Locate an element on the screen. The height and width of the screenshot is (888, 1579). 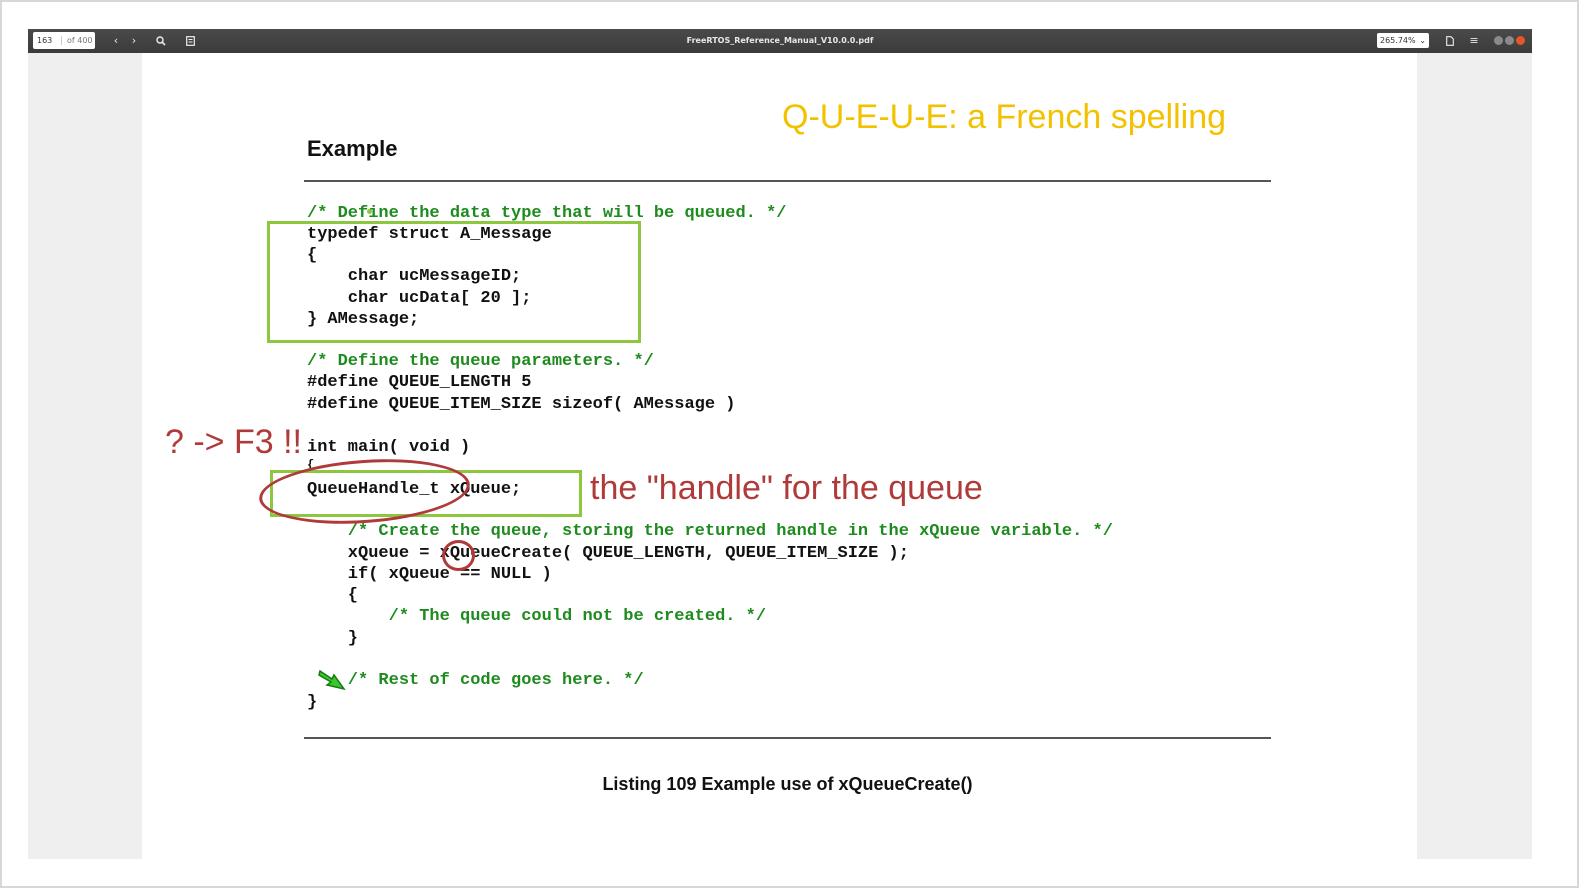
annotation-f3: ? -> F3 !! is located at coordinates (233, 442).